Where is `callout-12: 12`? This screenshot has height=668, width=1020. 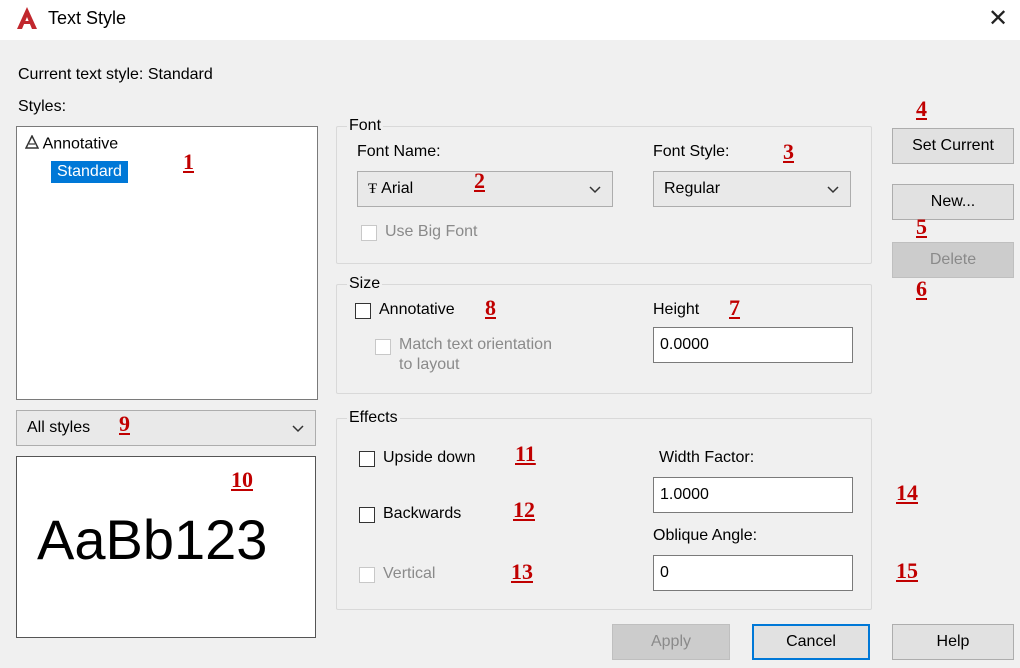 callout-12: 12 is located at coordinates (524, 509).